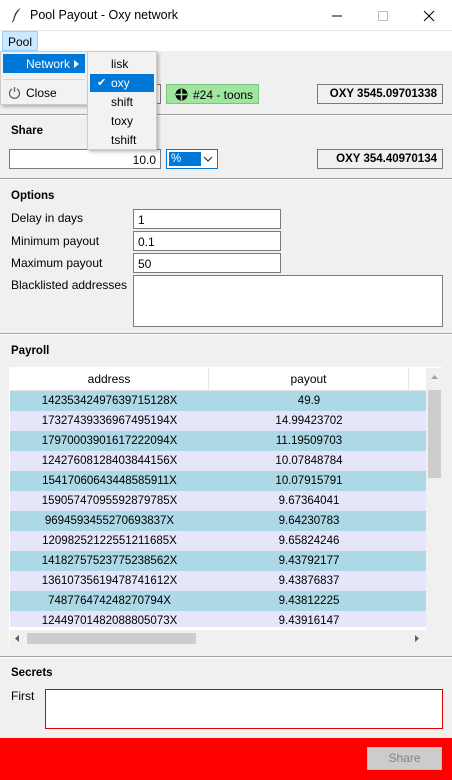 The height and width of the screenshot is (780, 452). I want to click on close-window-button, so click(429, 15).